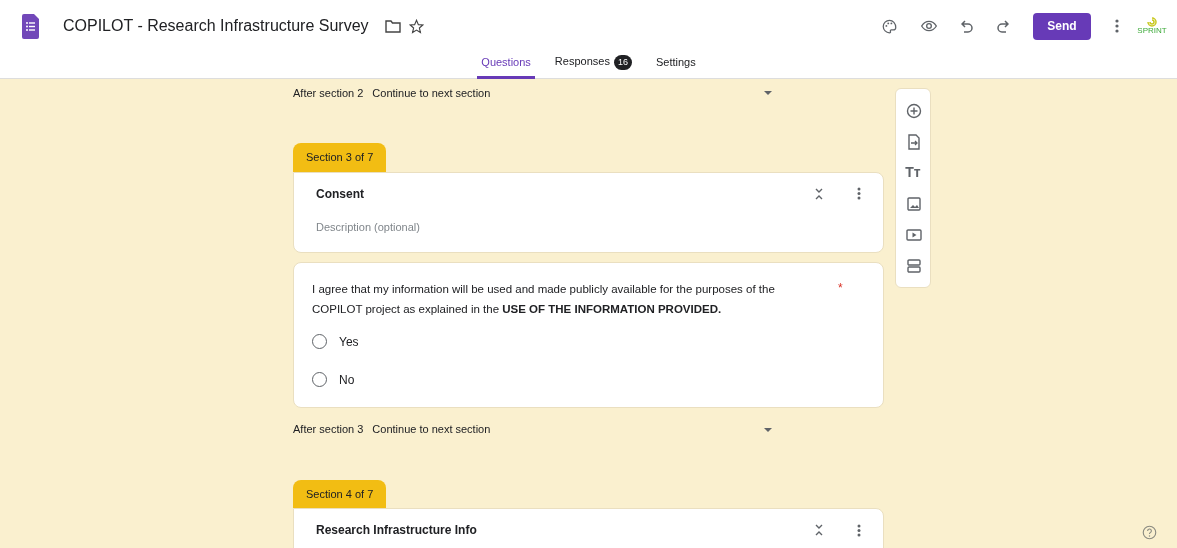 Image resolution: width=1177 pixels, height=548 pixels. Describe the element at coordinates (1003, 26) in the screenshot. I see `redo-icon` at that location.